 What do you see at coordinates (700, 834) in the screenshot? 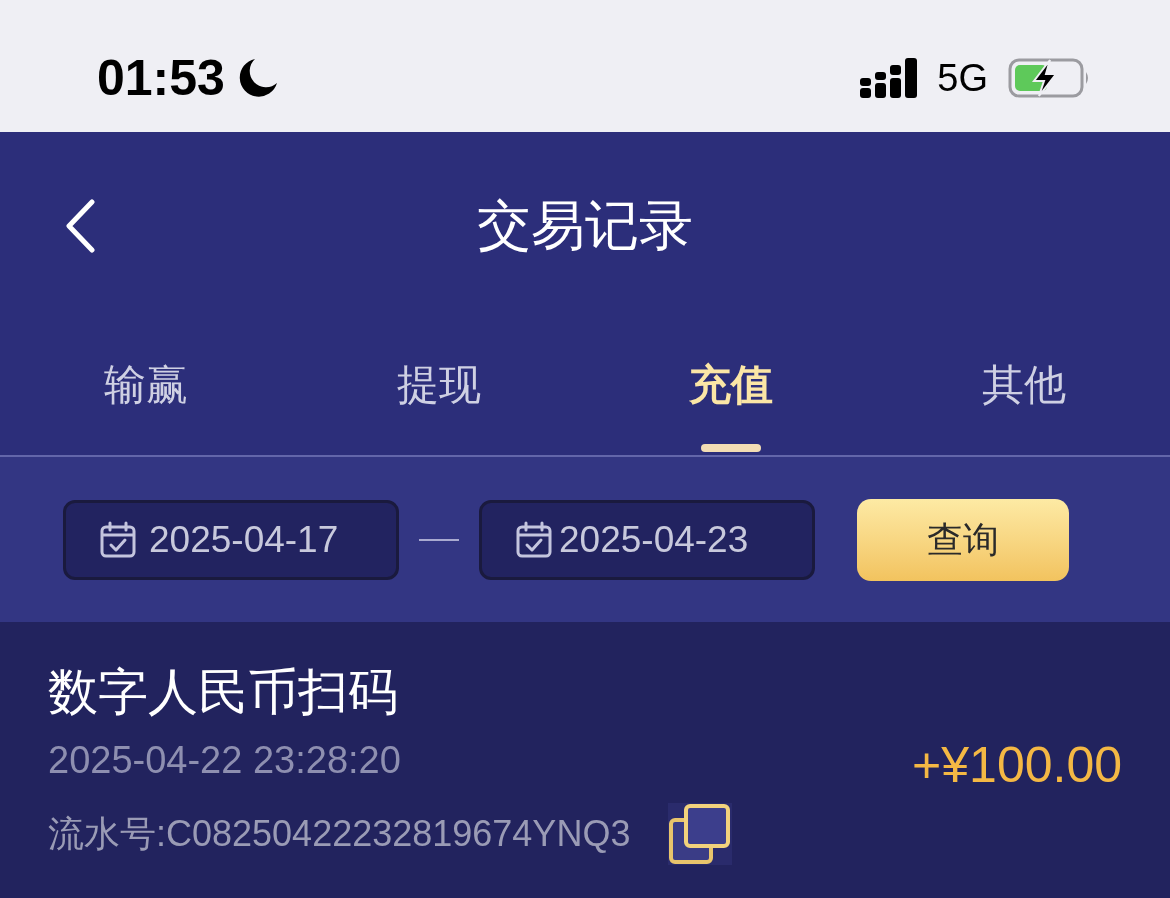
I see `copy-icon` at bounding box center [700, 834].